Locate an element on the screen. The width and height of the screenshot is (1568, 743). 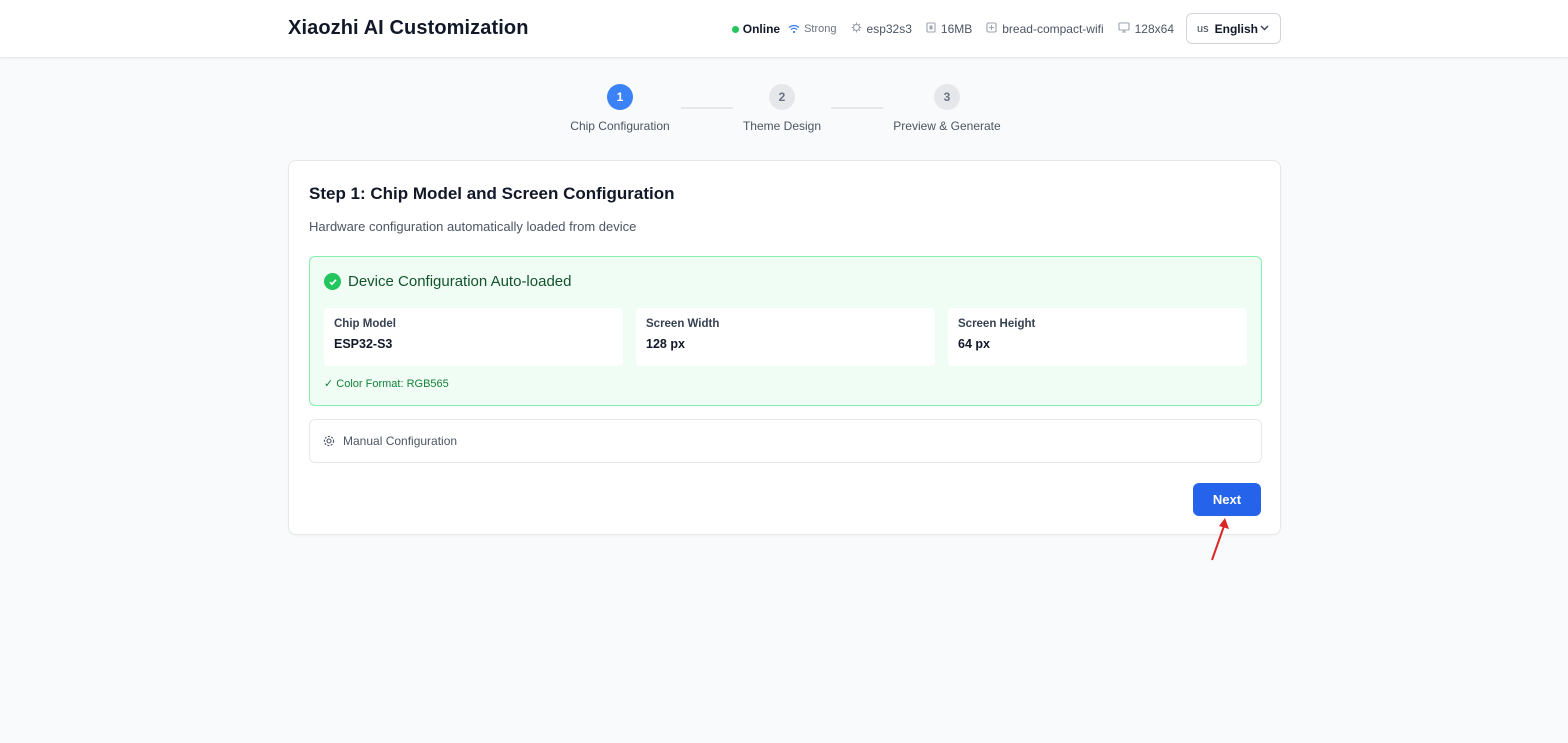
board-label: bread-compact-wifi is located at coordinates (1053, 29).